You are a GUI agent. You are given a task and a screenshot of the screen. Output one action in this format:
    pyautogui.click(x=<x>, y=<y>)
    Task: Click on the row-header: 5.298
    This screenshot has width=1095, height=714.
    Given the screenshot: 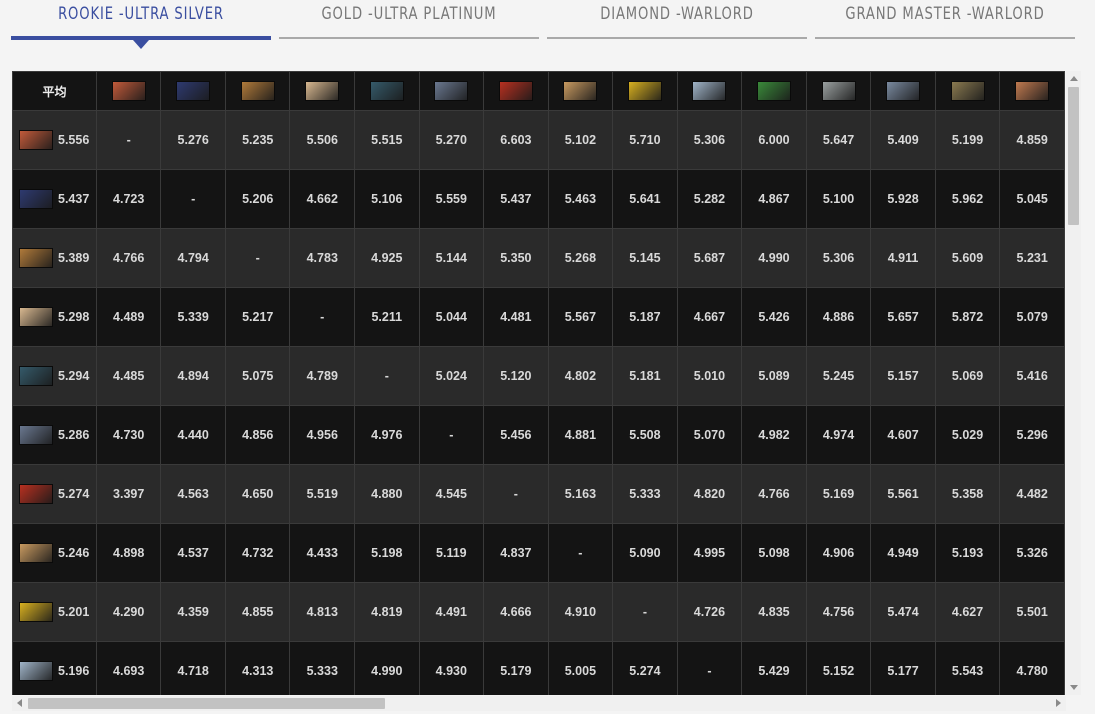 What is the action you would take?
    pyautogui.click(x=54, y=317)
    